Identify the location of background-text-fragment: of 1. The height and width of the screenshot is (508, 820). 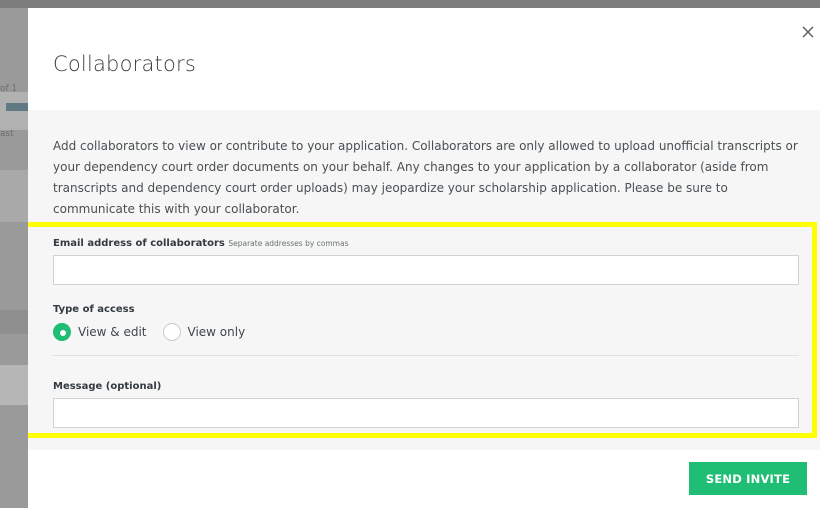
(9, 89).